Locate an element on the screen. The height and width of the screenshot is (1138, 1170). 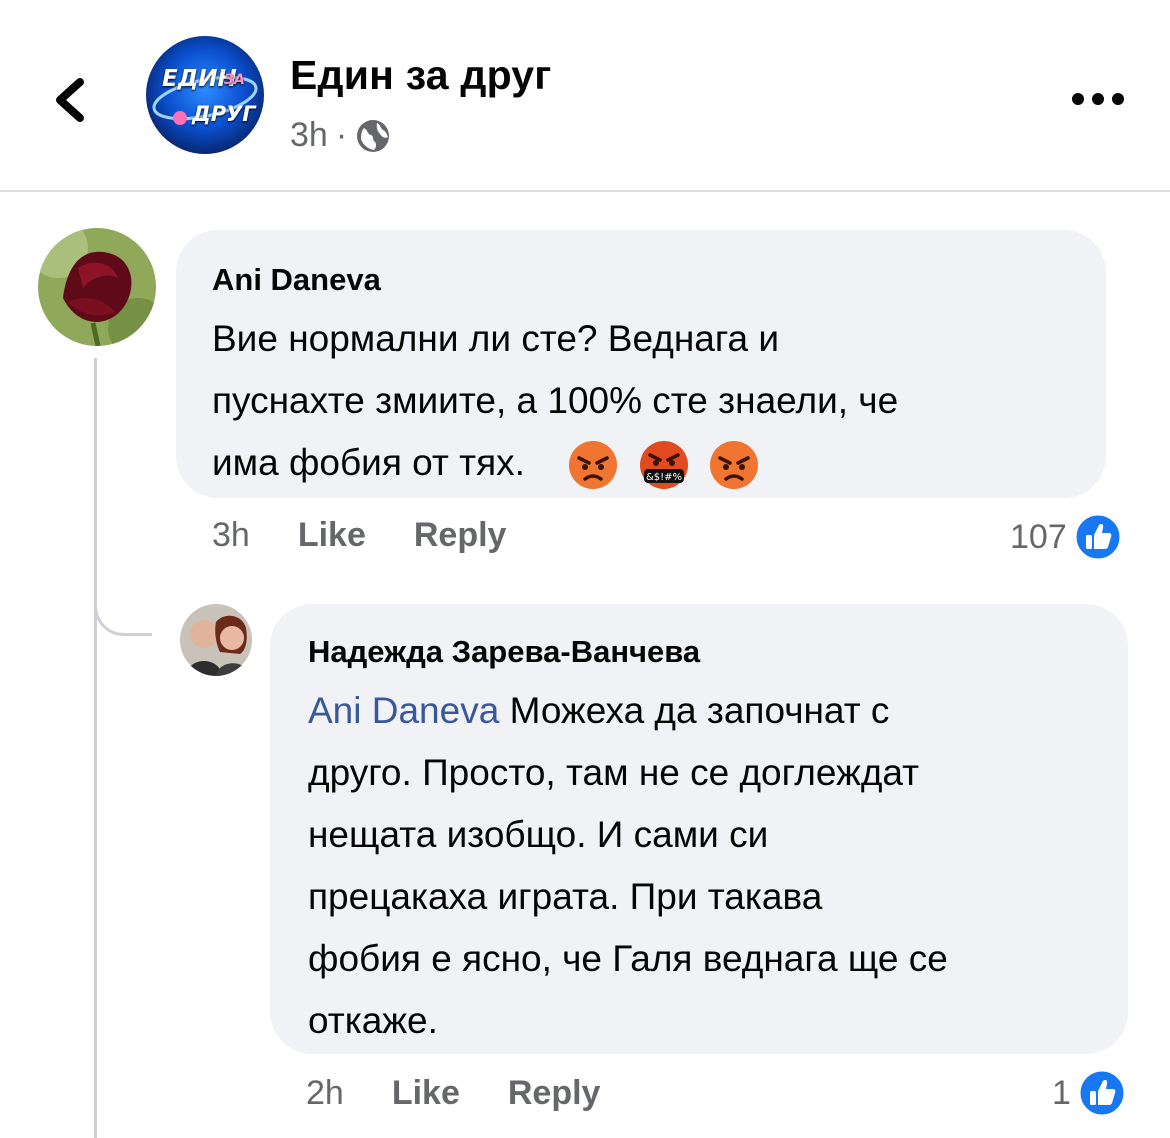
comment-actions: 3h Like Reply is located at coordinates (359, 535).